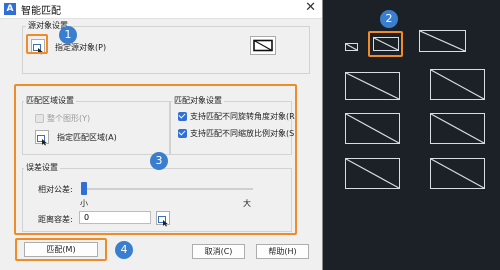 This screenshot has width=500, height=270. I want to click on step-badge-4: 4, so click(124, 250).